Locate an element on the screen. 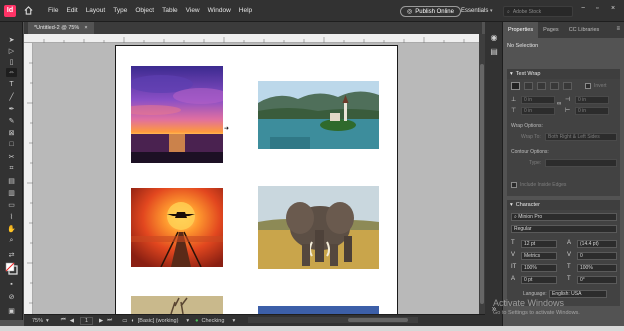 This screenshot has height=331, width=624. apply-color-icon: ▪ is located at coordinates (11, 284).